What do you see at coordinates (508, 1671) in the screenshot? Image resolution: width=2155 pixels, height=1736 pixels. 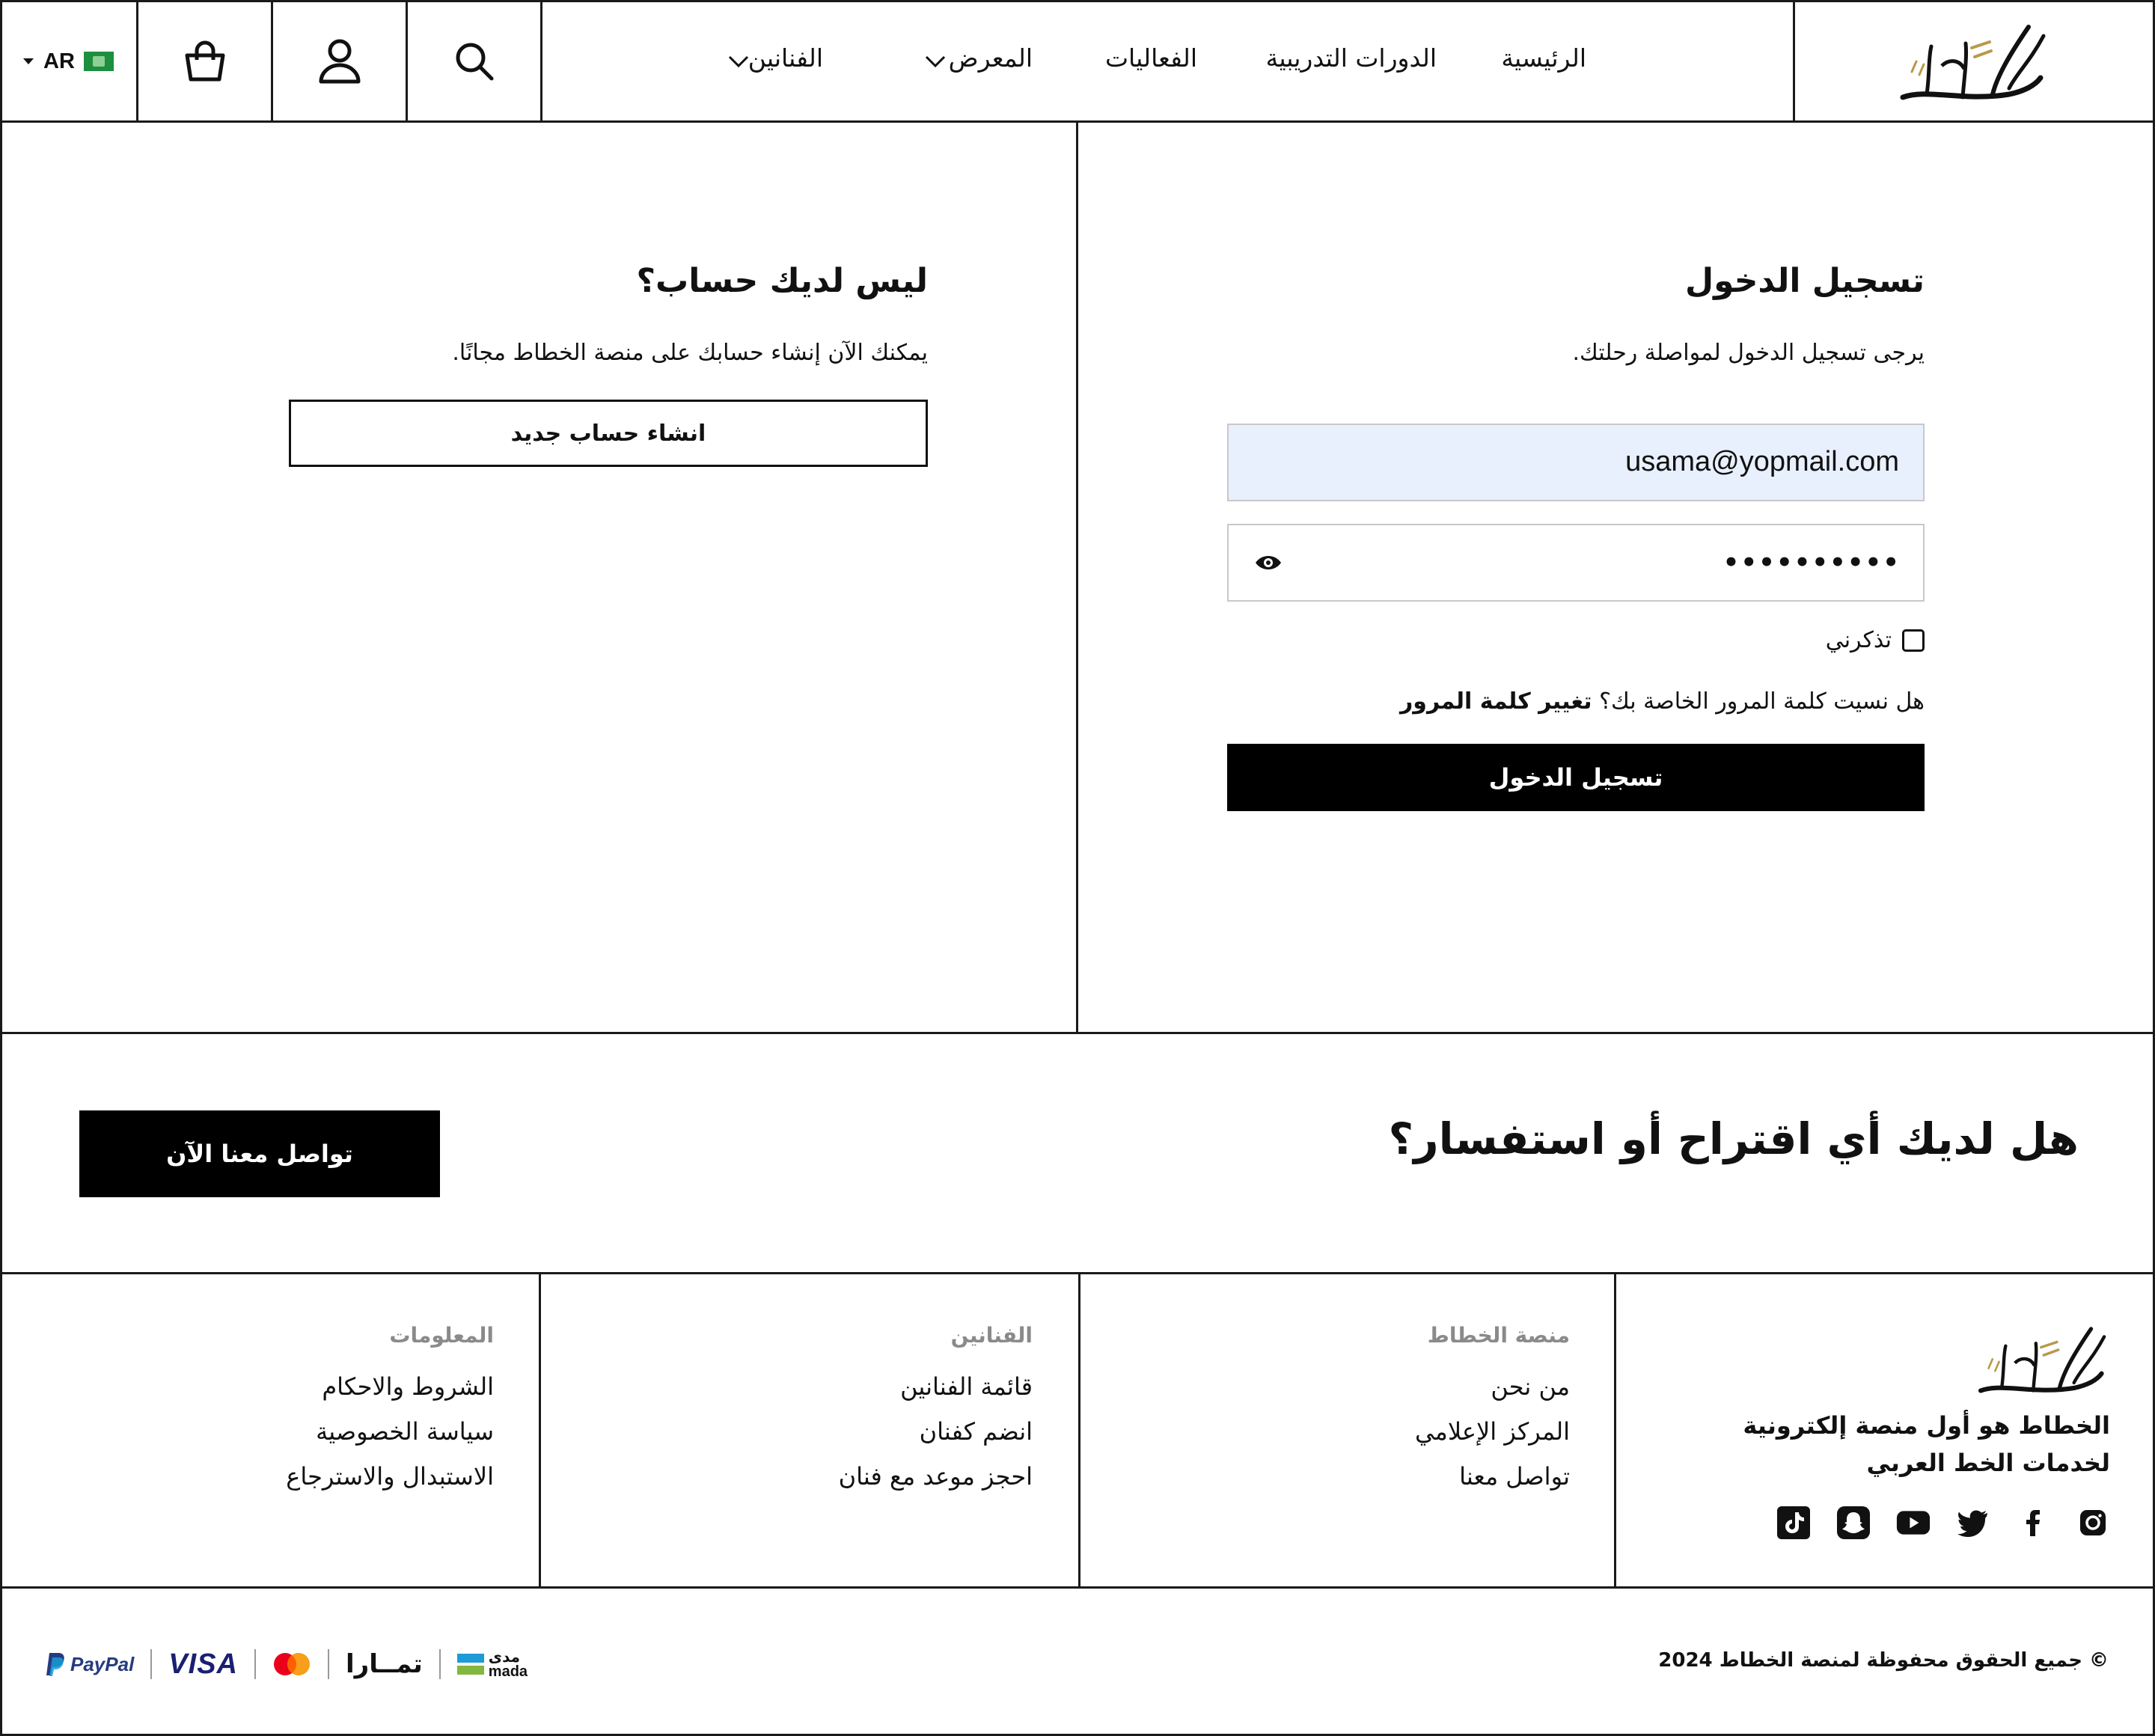 I see `mada-en-label: mada` at bounding box center [508, 1671].